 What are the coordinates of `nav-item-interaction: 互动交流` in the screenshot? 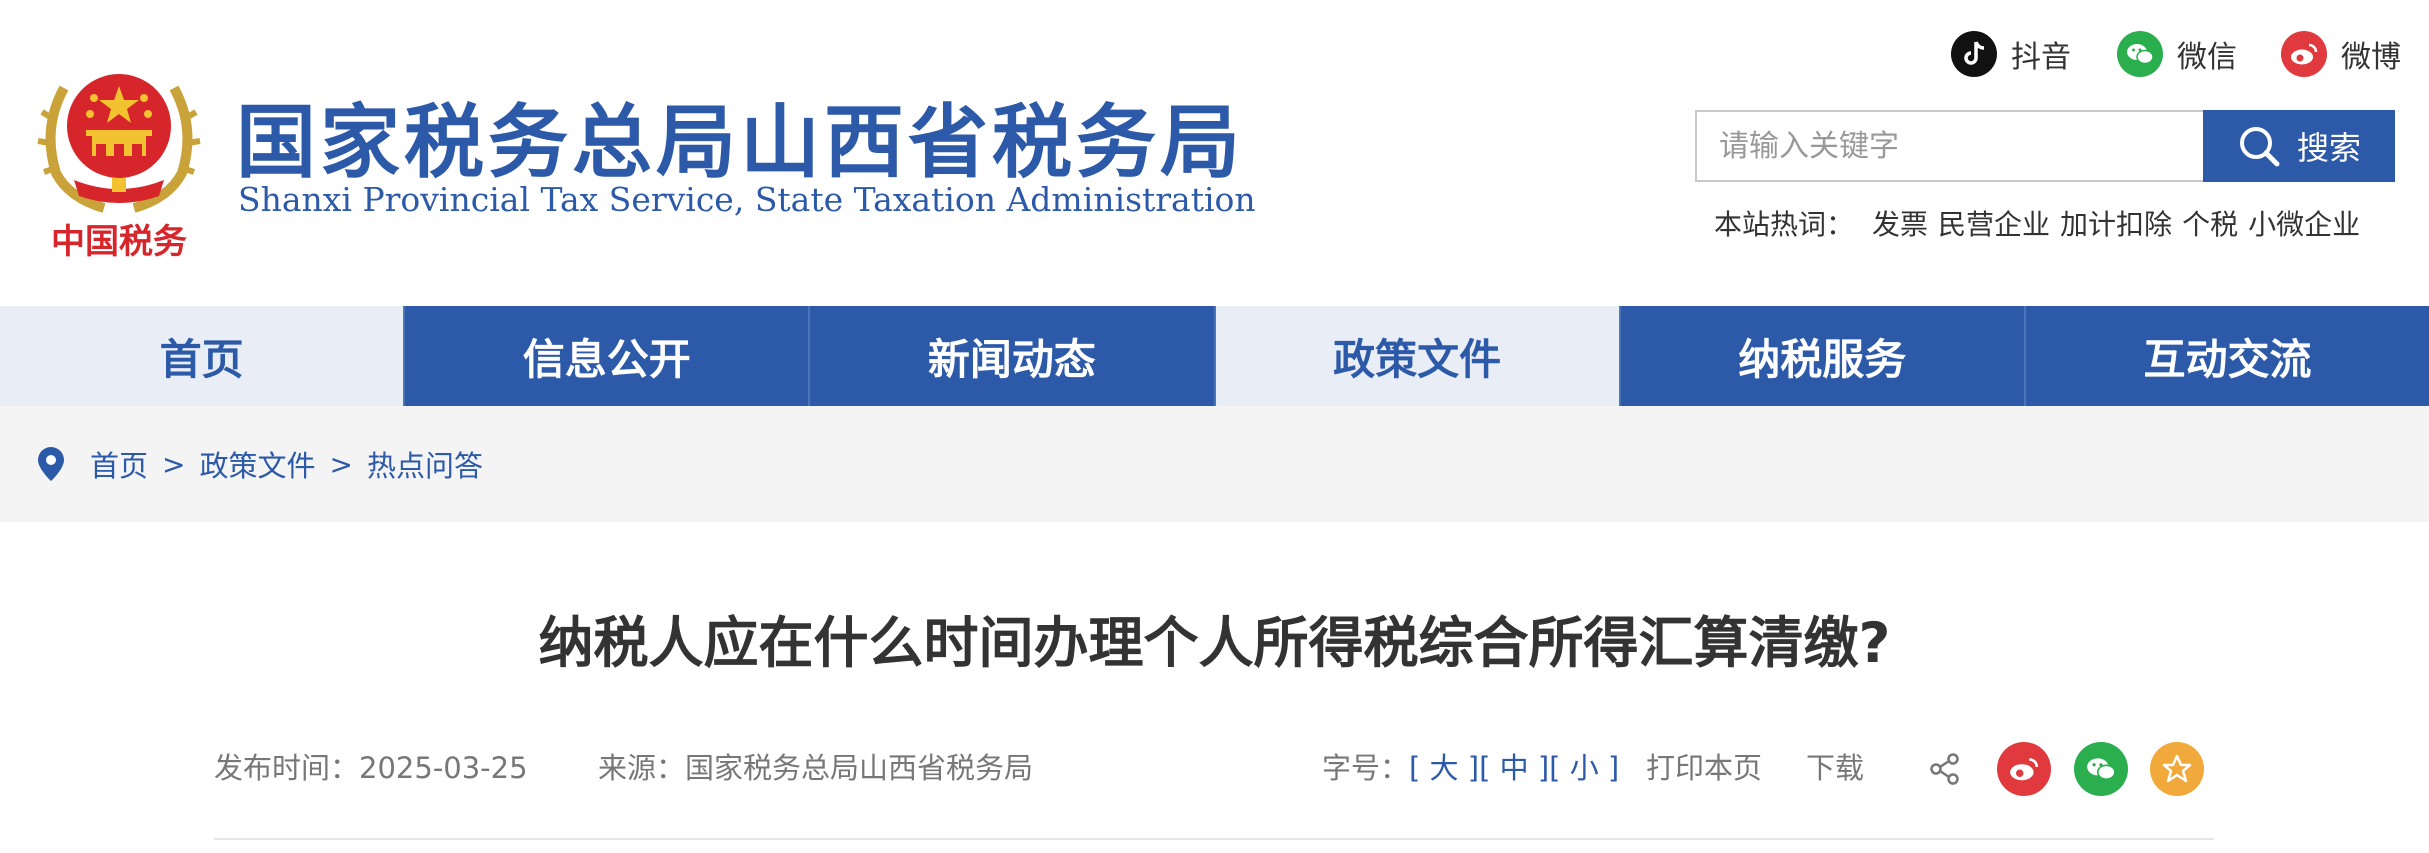 It's located at (2227, 356).